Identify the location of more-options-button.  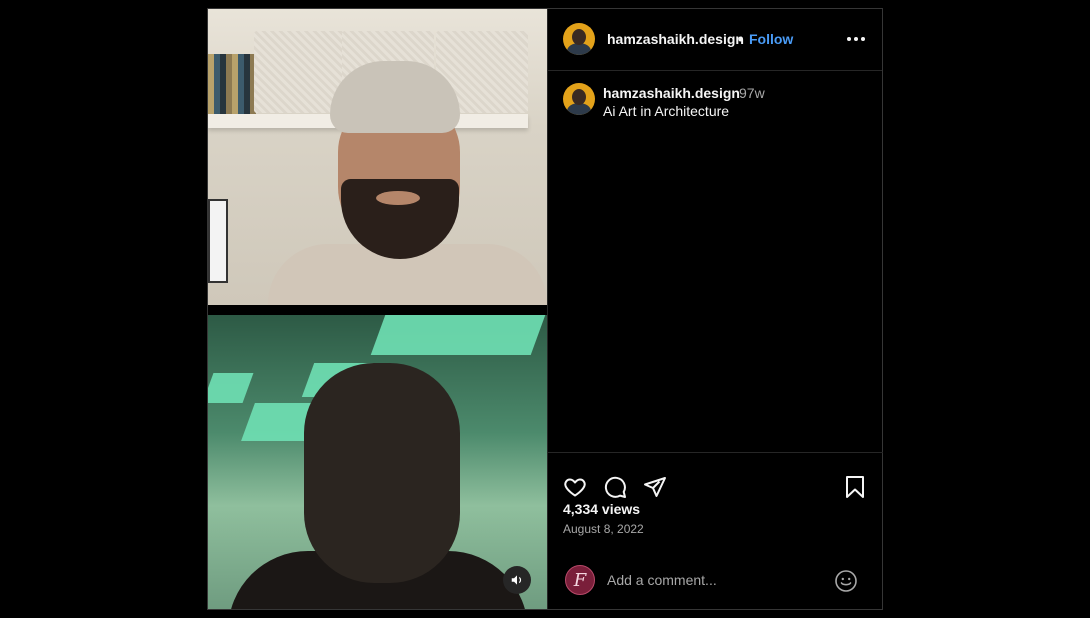
(856, 39).